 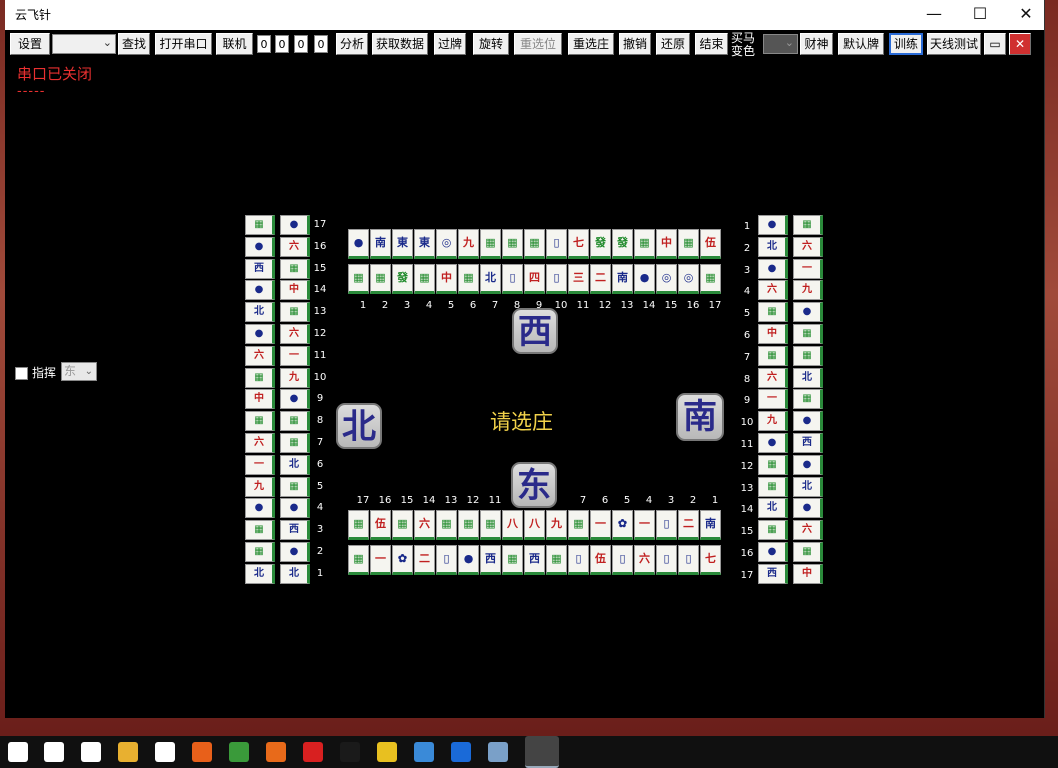 I want to click on settings-button: 设置, so click(x=30, y=44).